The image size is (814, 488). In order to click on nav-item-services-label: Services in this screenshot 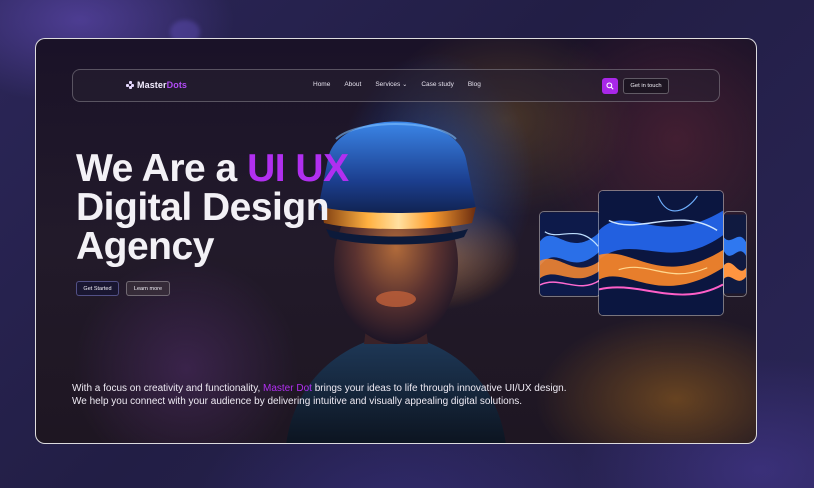, I will do `click(388, 84)`.